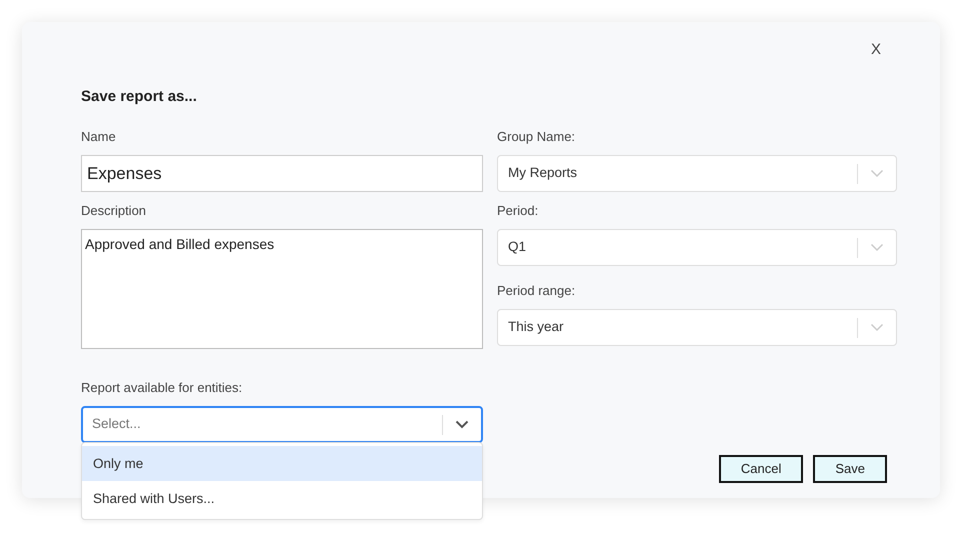 This screenshot has height=555, width=963. What do you see at coordinates (761, 469) in the screenshot?
I see `dialog-button: Cancel` at bounding box center [761, 469].